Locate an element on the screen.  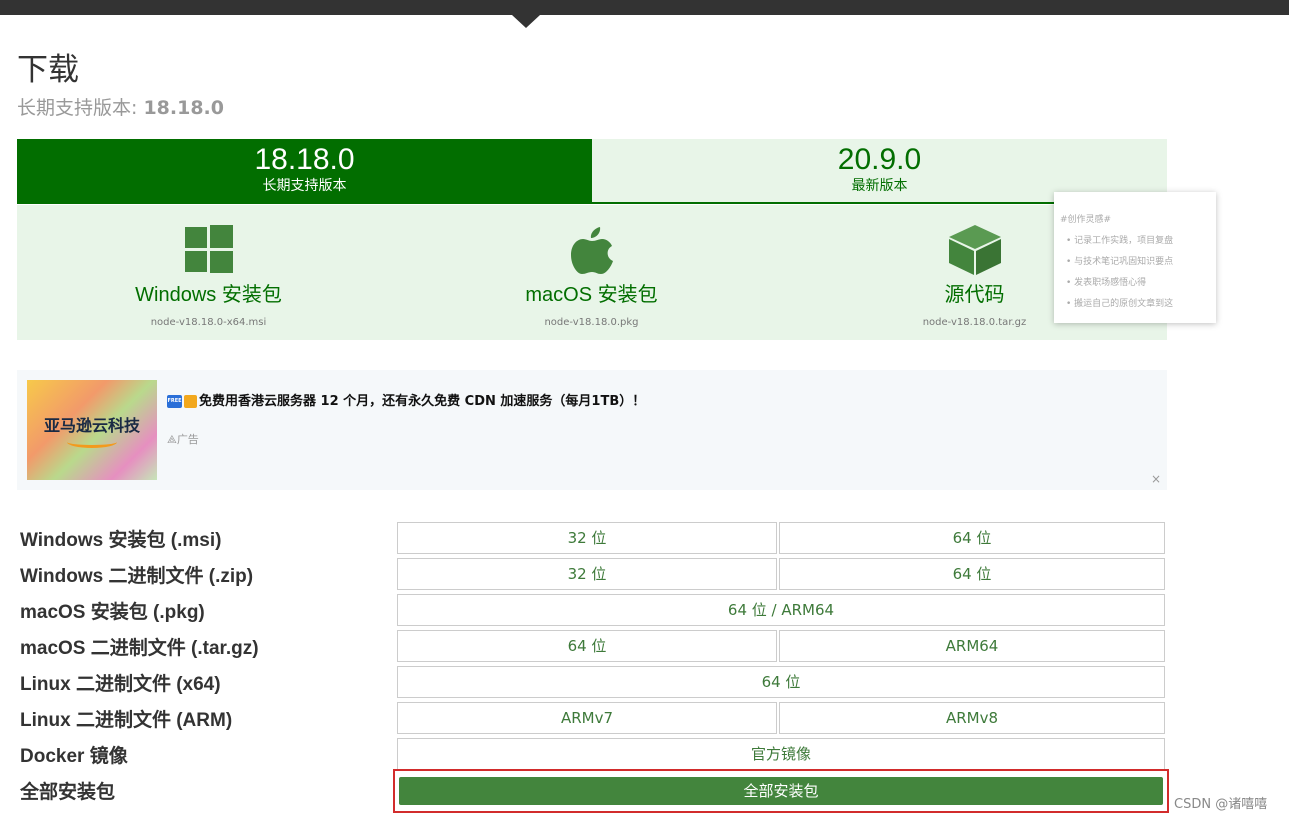
row-label: Windows 二进制文件 (.zip) is located at coordinates (137, 576).